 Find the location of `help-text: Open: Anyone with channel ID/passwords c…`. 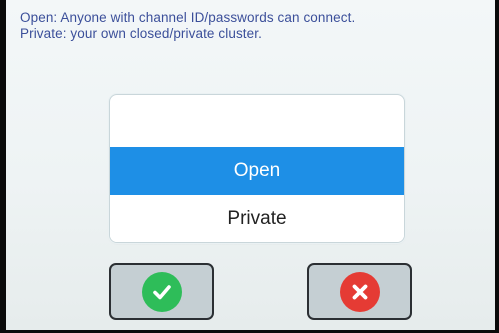

help-text: Open: Anyone with channel ID/passwords c… is located at coordinates (255, 26).